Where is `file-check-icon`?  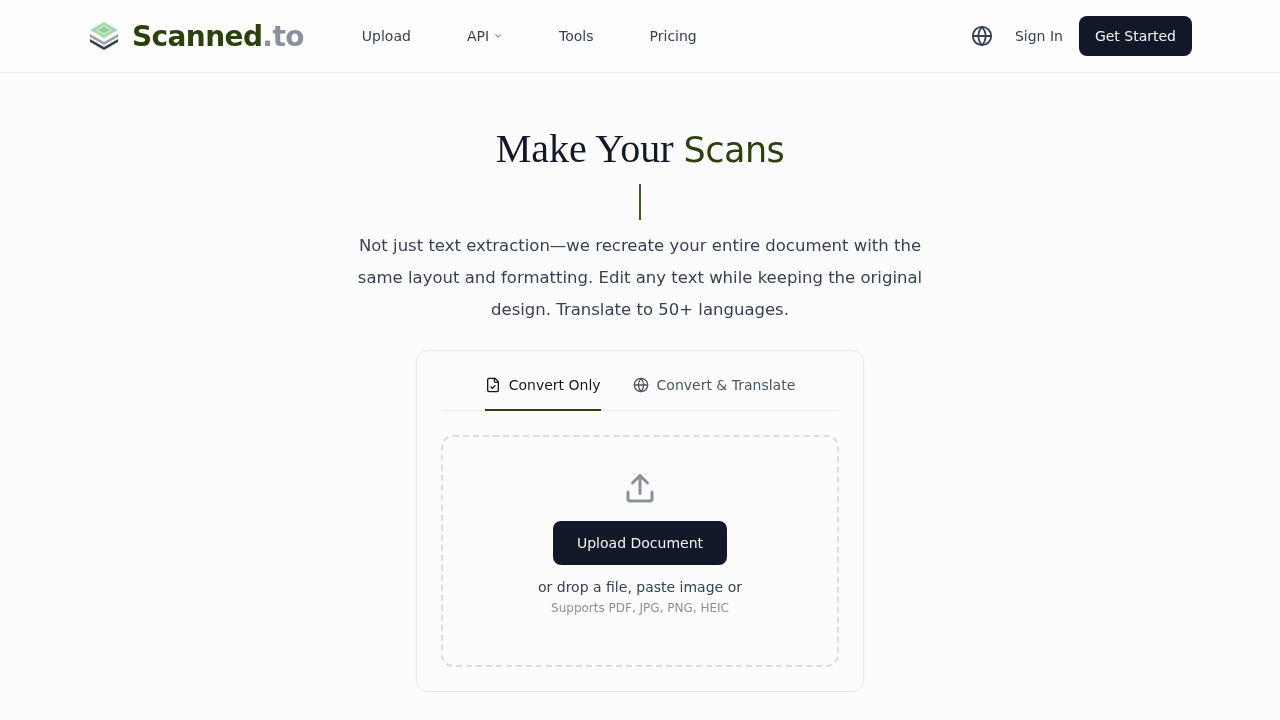 file-check-icon is located at coordinates (492, 385).